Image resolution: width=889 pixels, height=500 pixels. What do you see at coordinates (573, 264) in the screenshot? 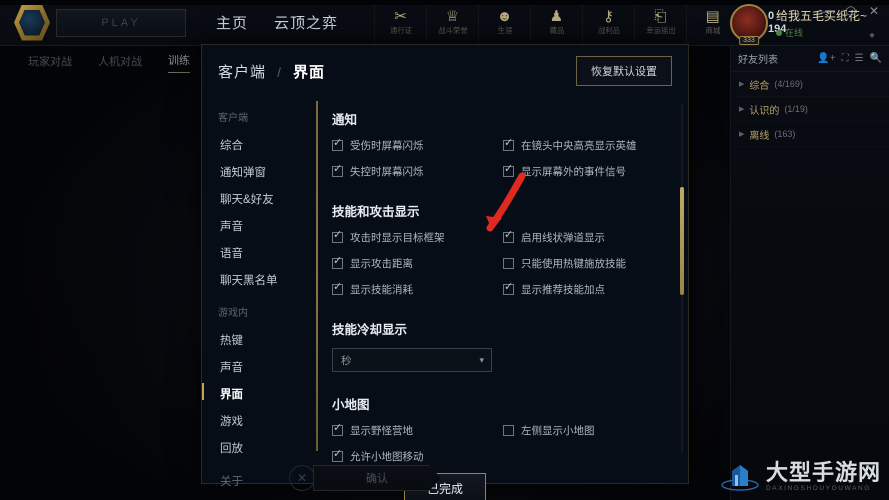
I see `option-label: 只能使用热键施放技能` at bounding box center [573, 264].